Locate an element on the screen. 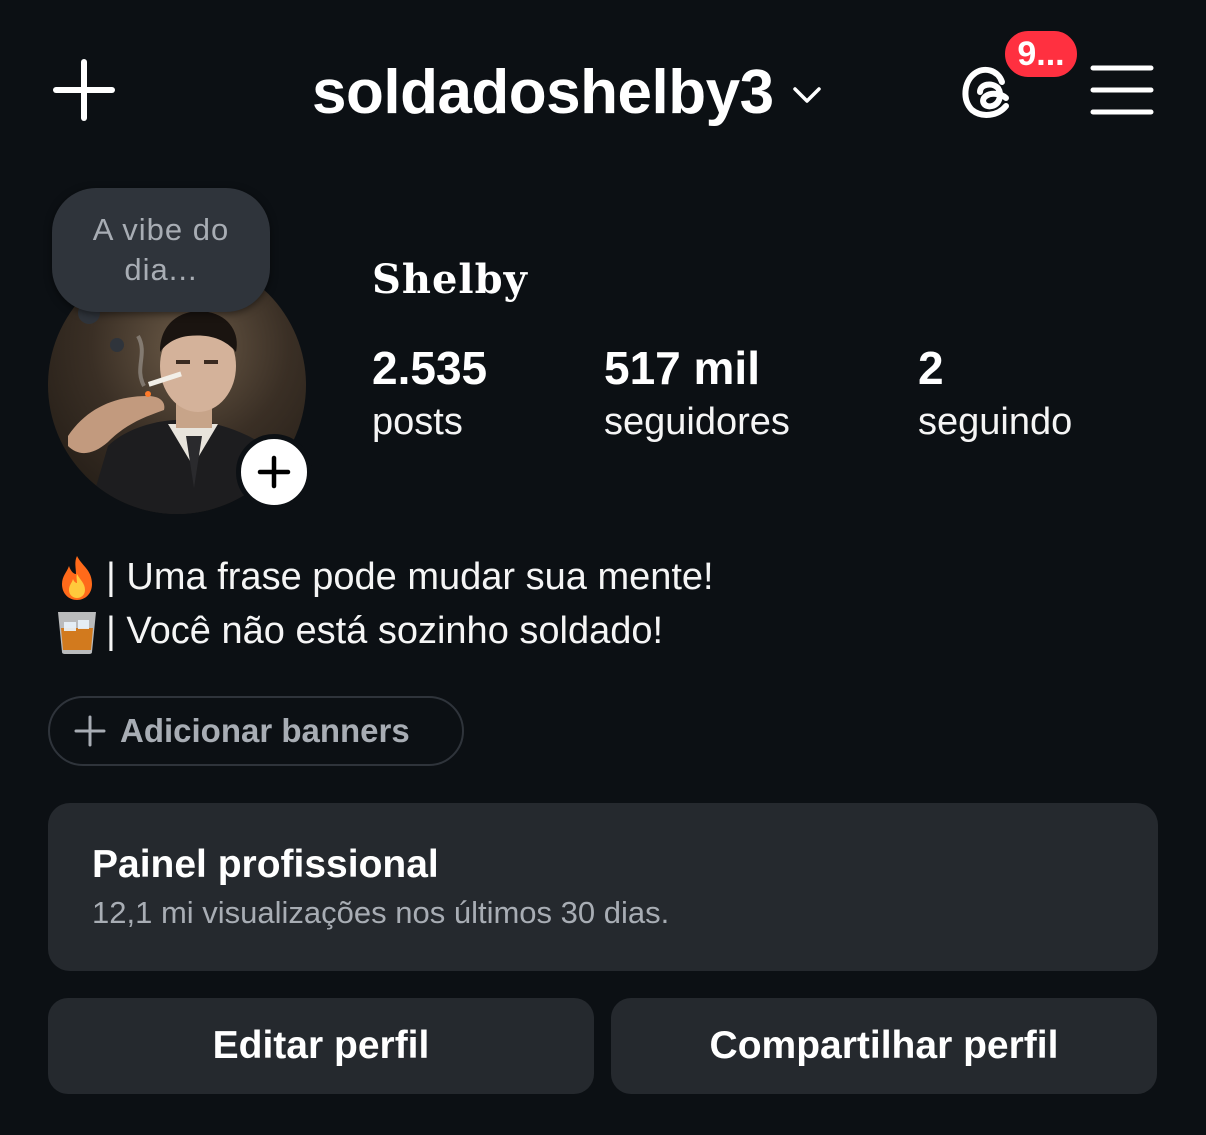  stat-following: 2 seguindo is located at coordinates (995, 394).